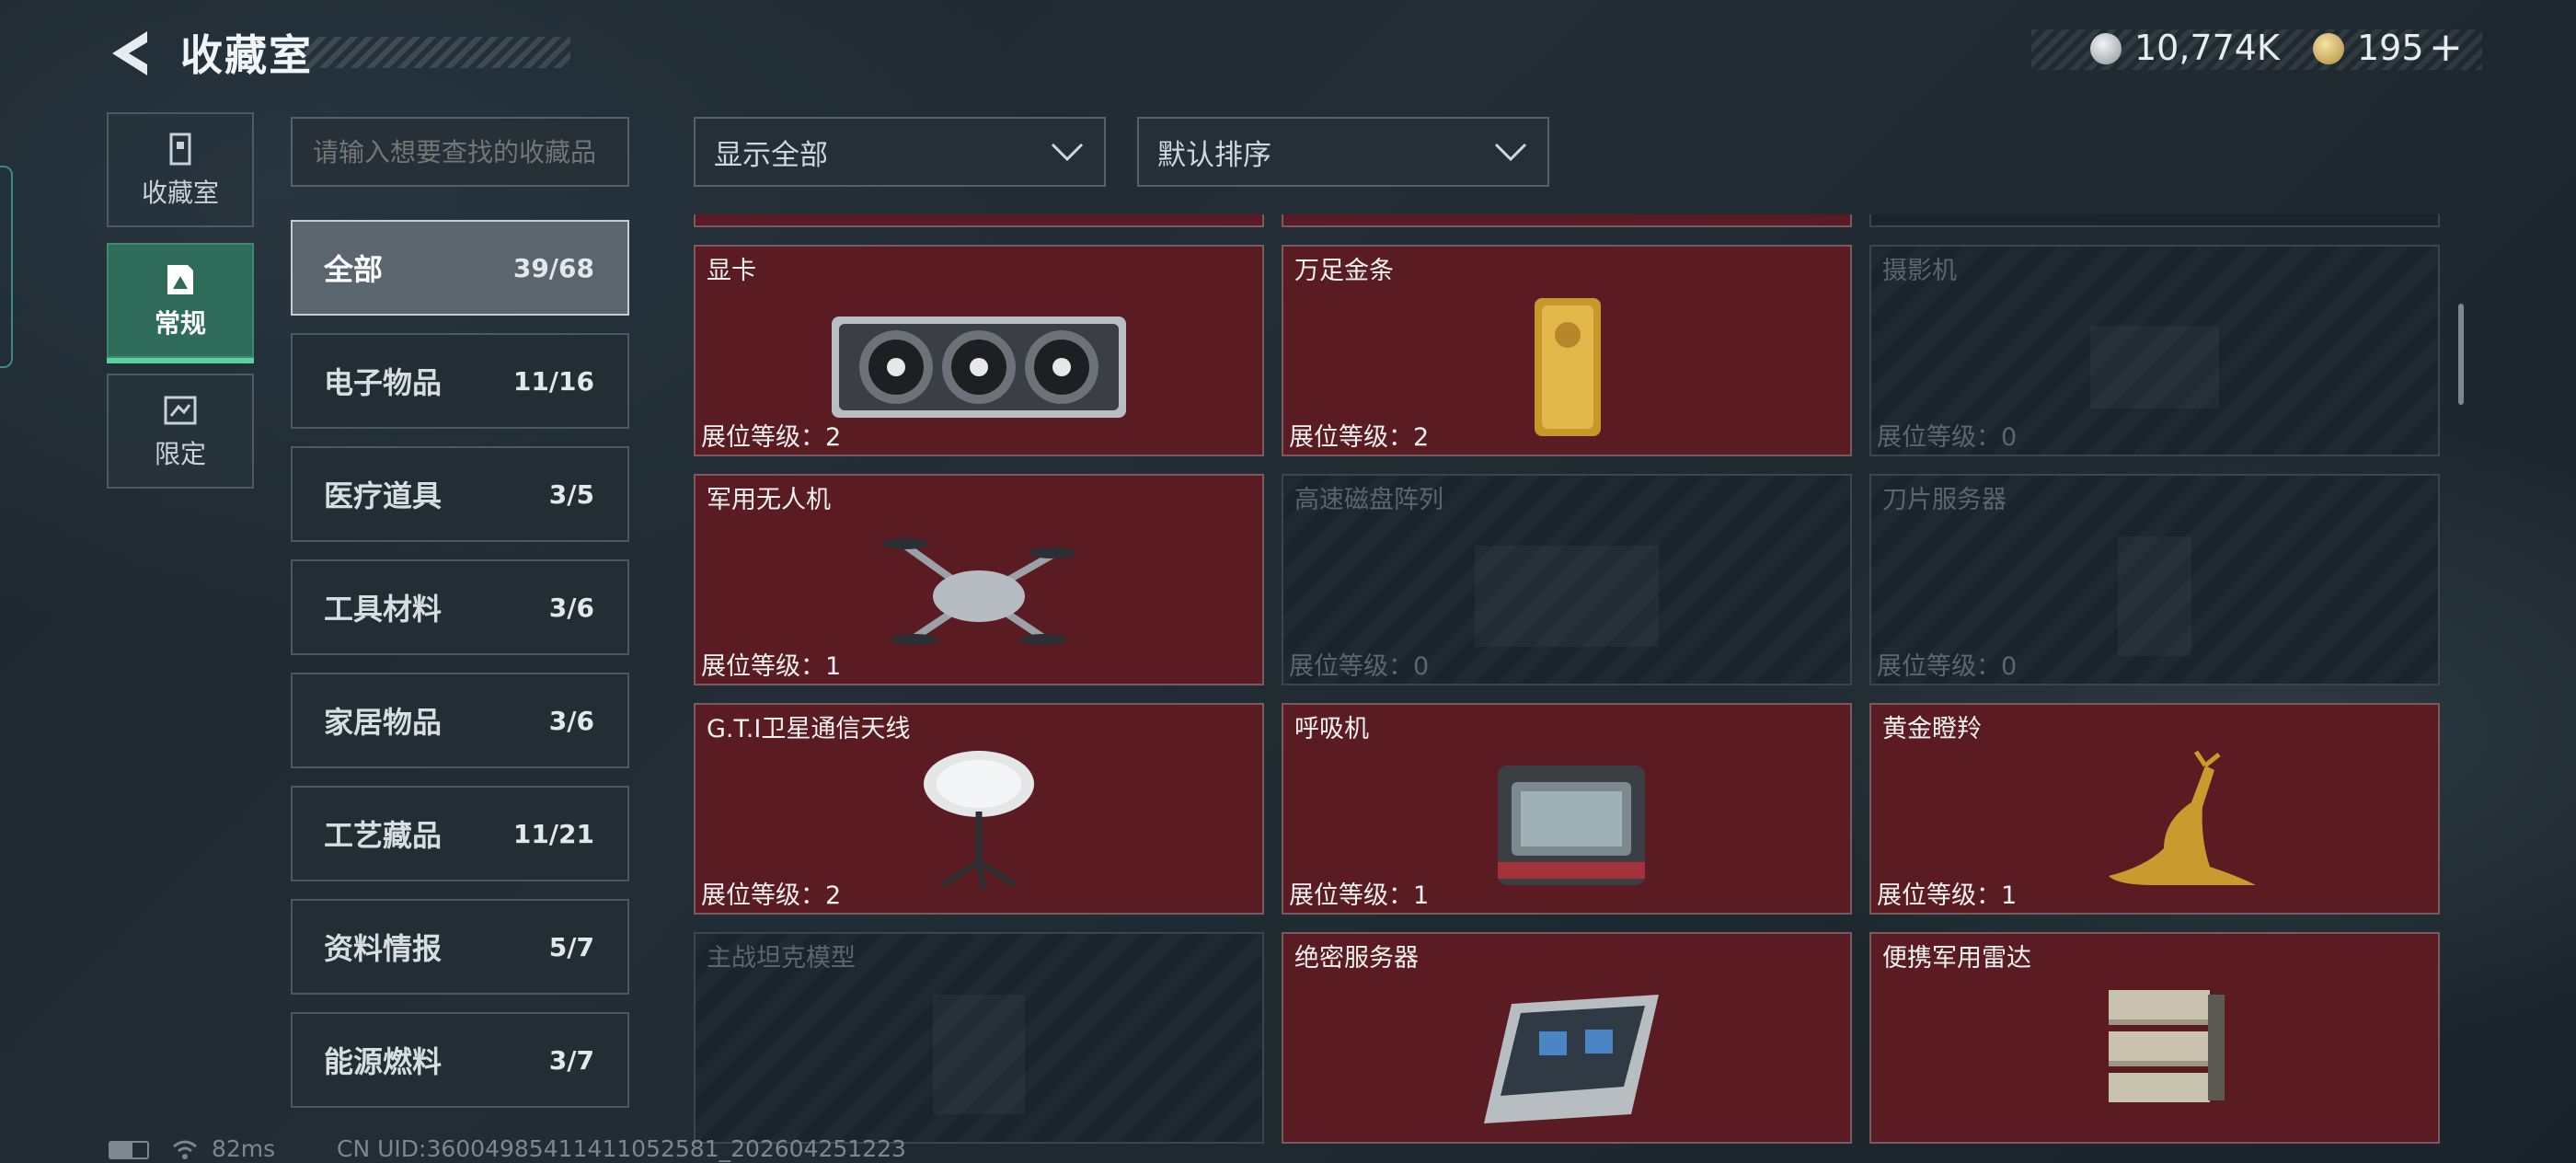  Describe the element at coordinates (2154, 363) in the screenshot. I see `camera-icon` at that location.